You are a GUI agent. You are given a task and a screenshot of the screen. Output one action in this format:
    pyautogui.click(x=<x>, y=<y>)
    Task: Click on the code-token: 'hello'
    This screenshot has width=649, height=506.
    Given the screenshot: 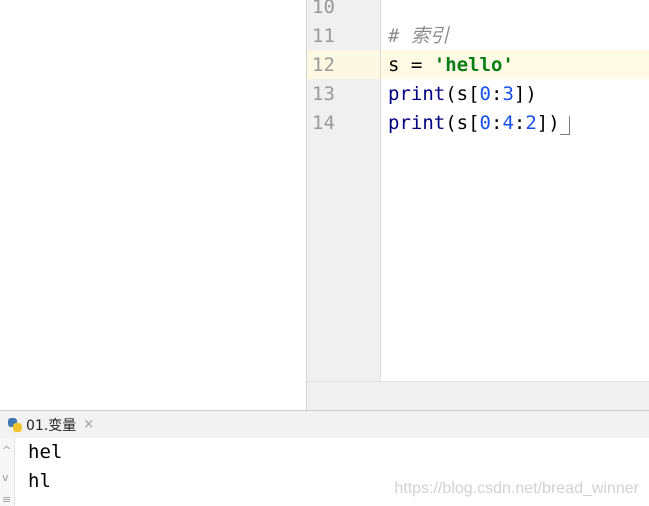 What is the action you would take?
    pyautogui.click(x=473, y=65)
    